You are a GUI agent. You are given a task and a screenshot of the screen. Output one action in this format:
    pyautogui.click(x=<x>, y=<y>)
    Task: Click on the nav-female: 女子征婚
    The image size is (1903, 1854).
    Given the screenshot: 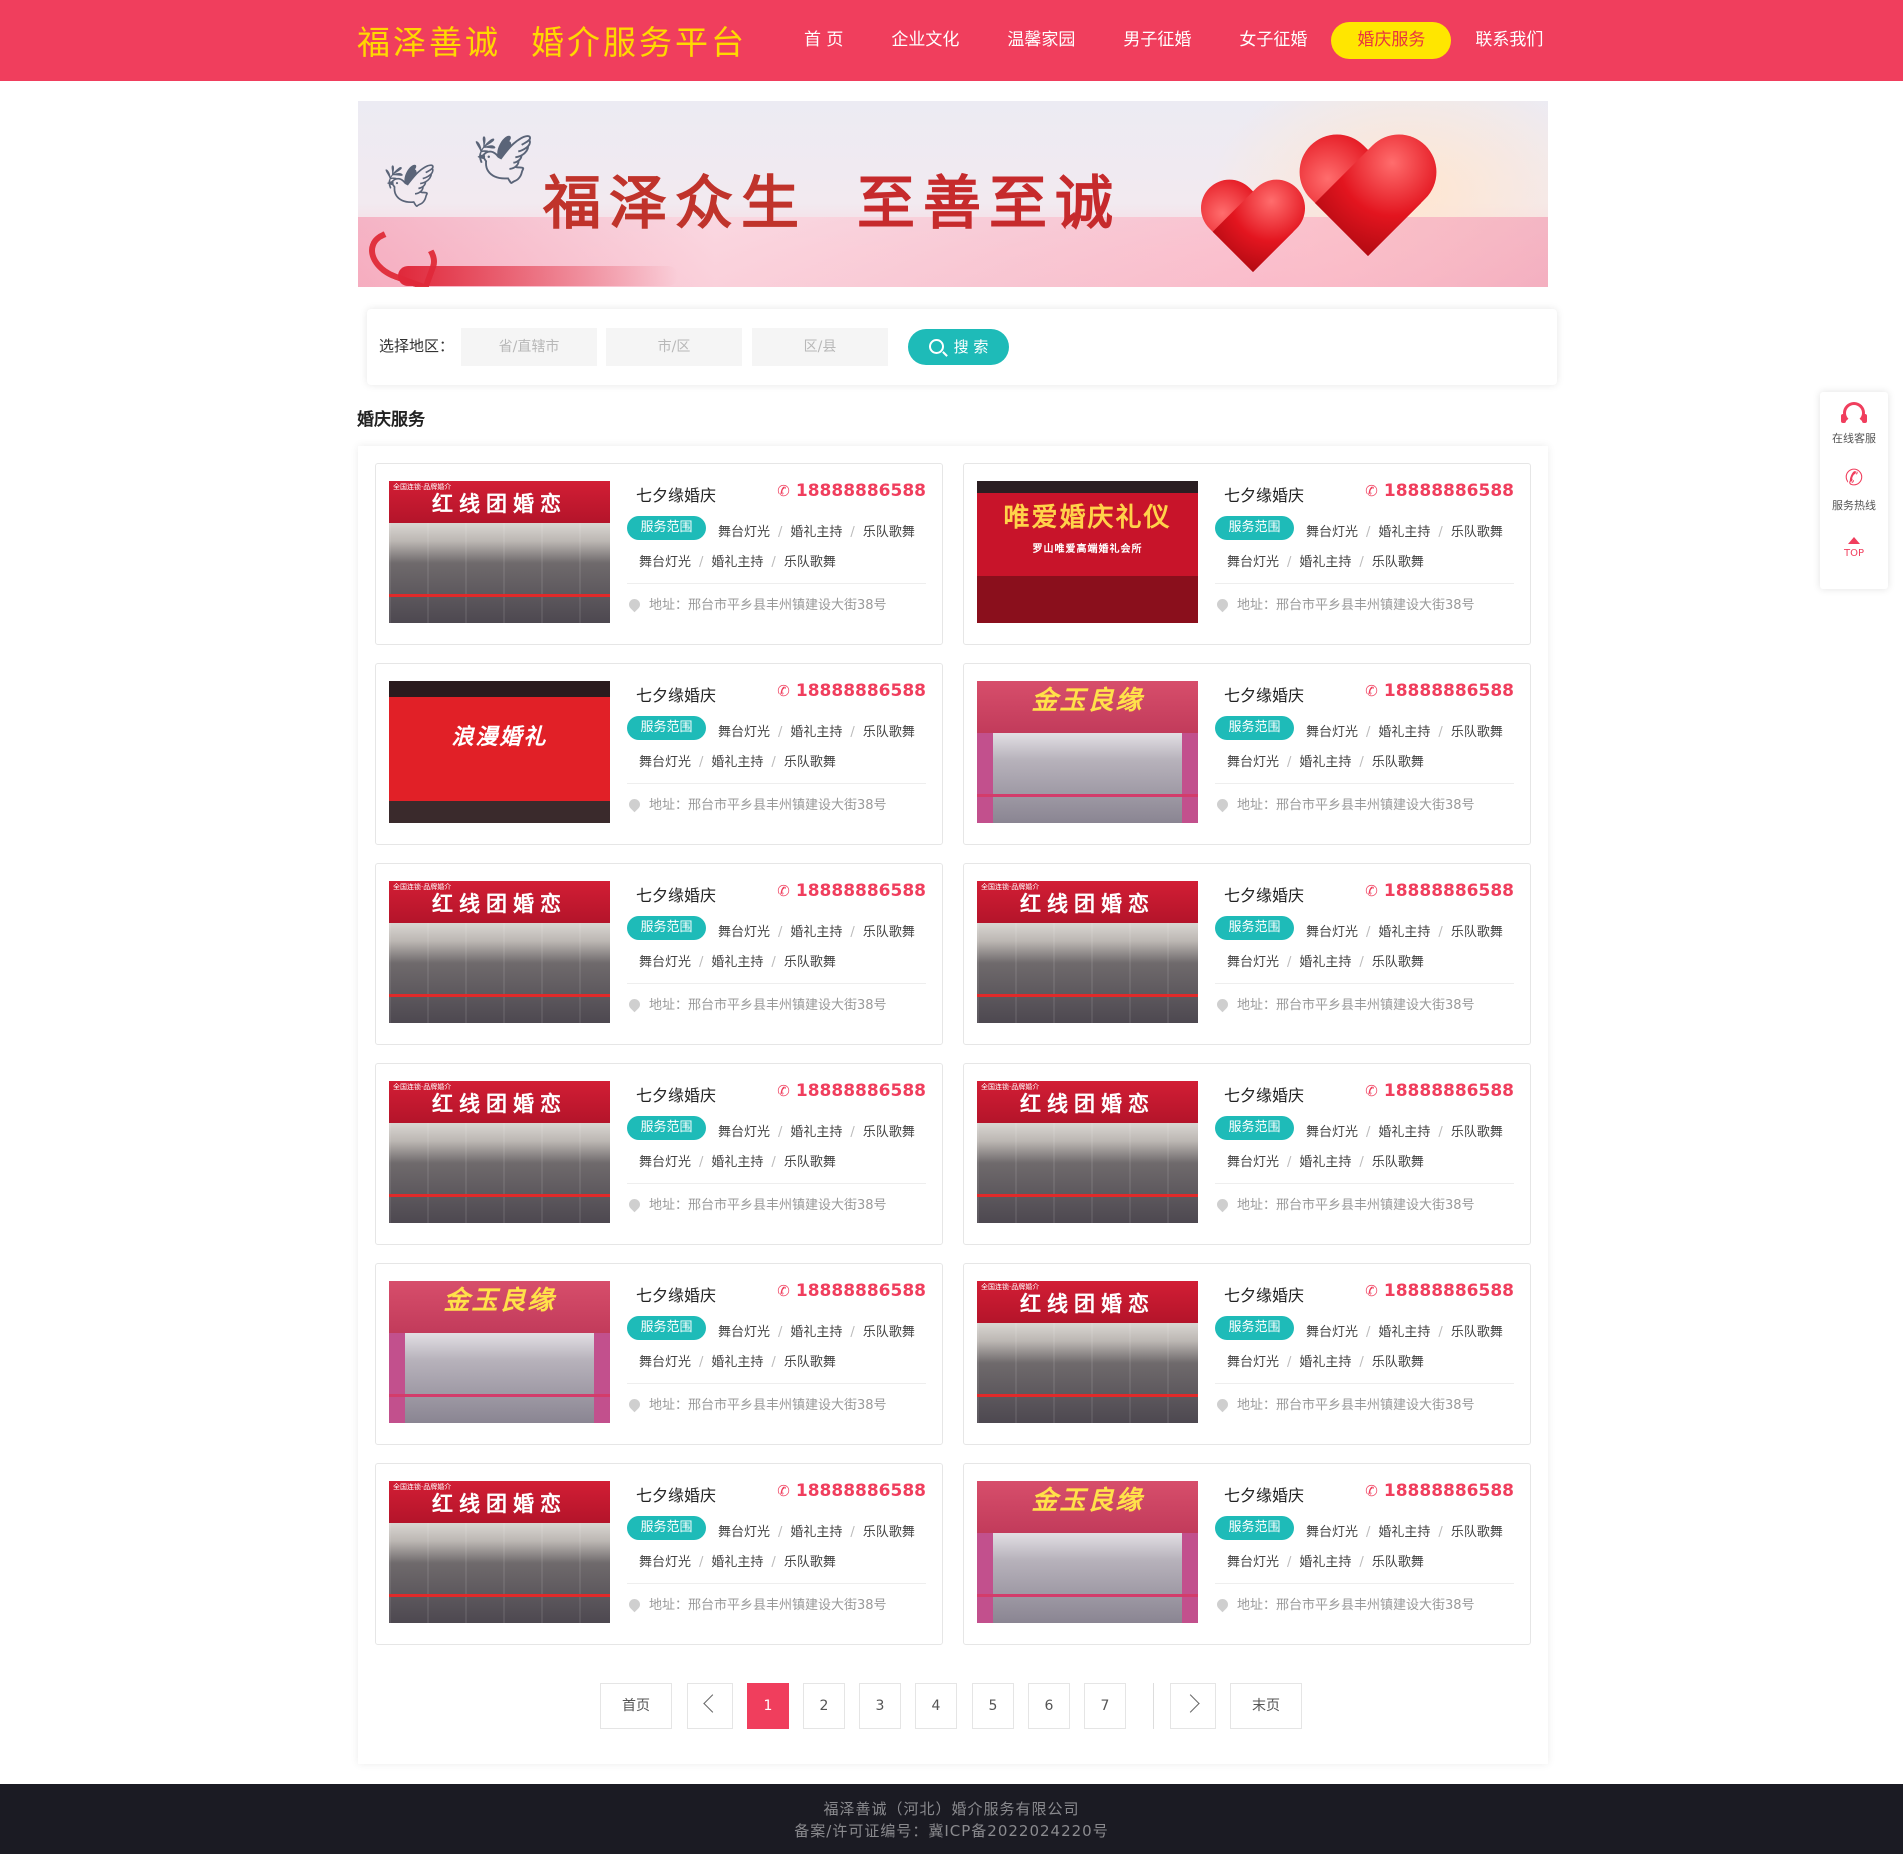 What is the action you would take?
    pyautogui.click(x=1273, y=40)
    